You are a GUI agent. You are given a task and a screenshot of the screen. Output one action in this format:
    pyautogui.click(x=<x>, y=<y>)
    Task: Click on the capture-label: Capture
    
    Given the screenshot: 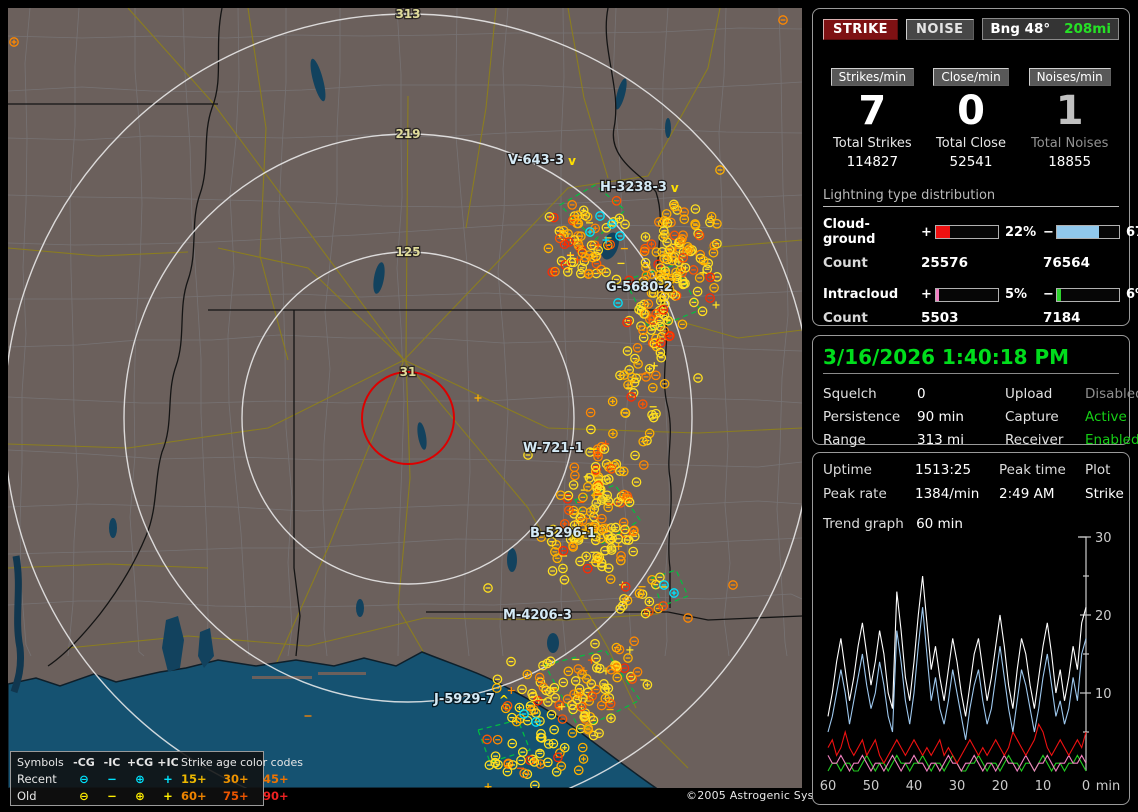 What is the action you would take?
    pyautogui.click(x=1032, y=417)
    